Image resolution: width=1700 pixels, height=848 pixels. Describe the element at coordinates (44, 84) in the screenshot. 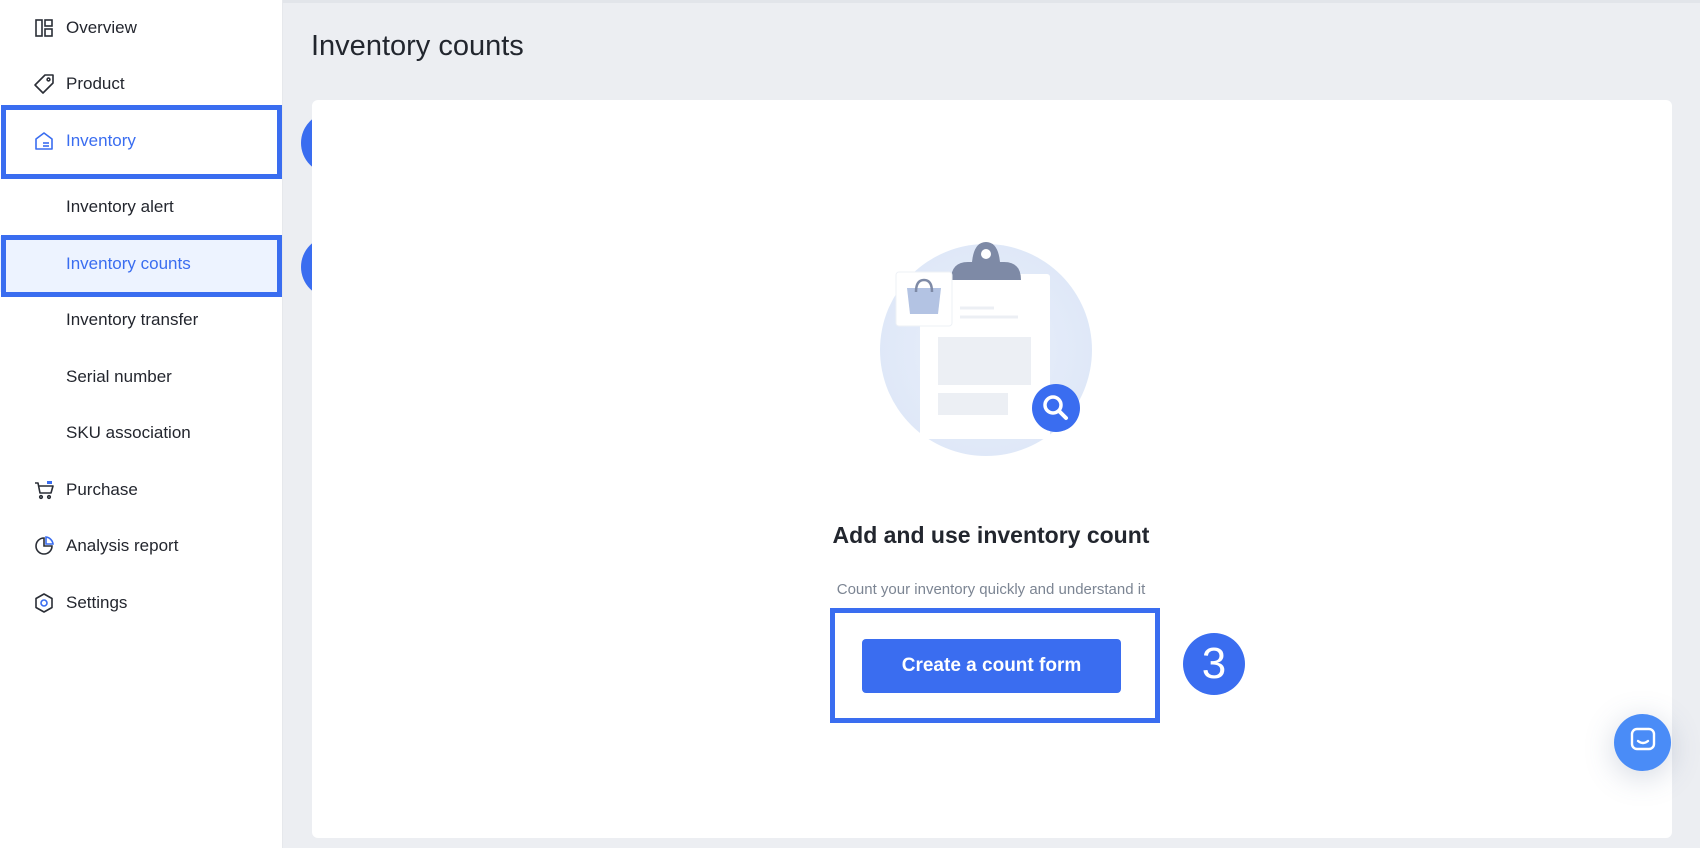

I see `tag-icon` at that location.